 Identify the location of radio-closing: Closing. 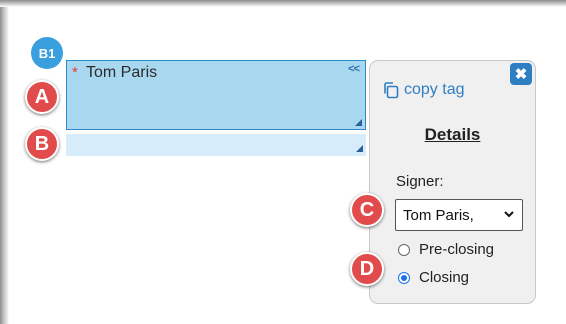
(433, 277).